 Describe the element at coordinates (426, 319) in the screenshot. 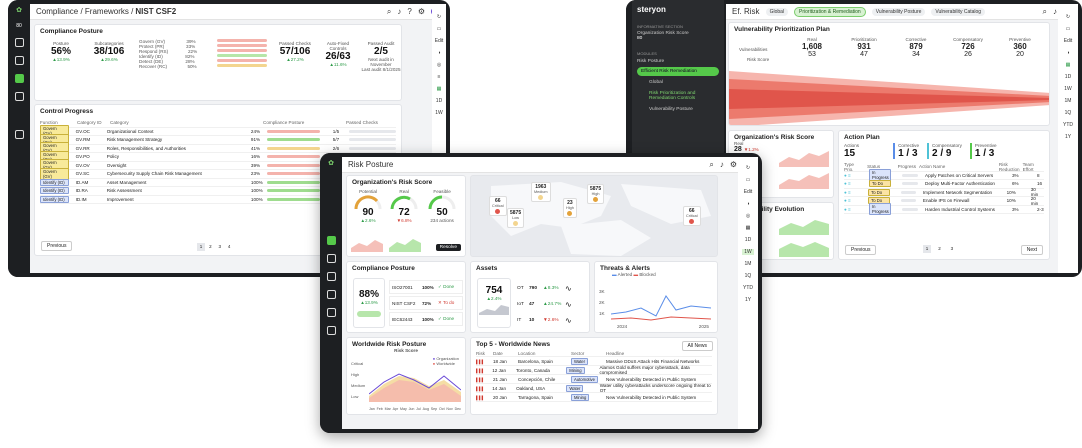

I see `framework-row: IEC62443 100% ✓ Done` at that location.